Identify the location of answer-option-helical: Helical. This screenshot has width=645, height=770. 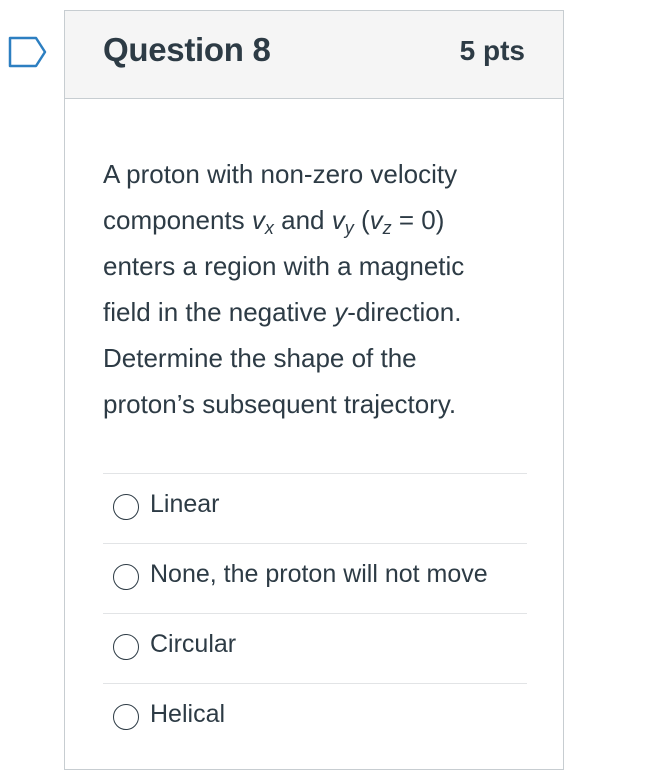
(315, 718).